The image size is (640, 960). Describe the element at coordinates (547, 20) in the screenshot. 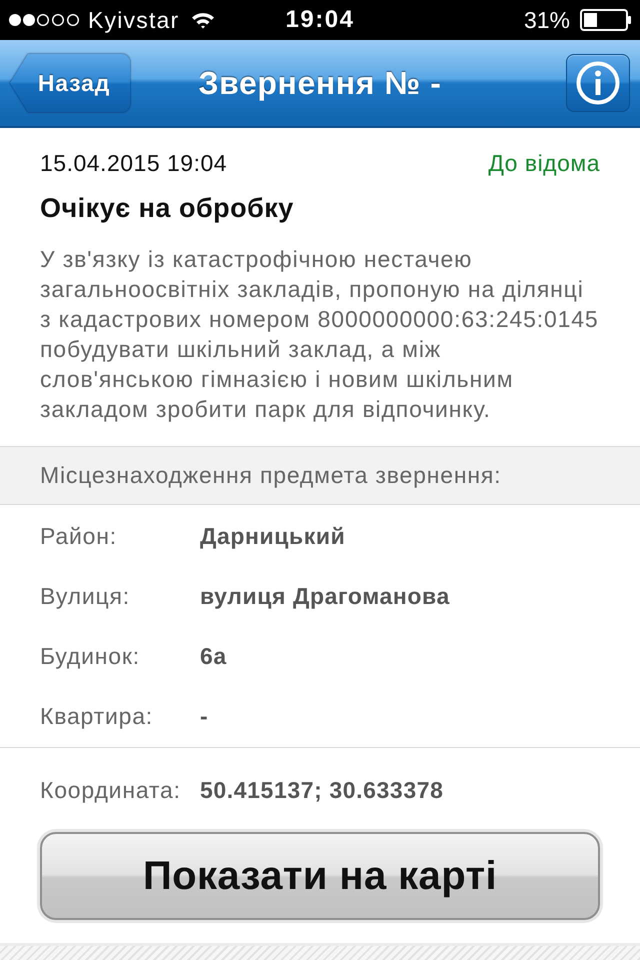

I see `battery-percentage: 31%` at that location.